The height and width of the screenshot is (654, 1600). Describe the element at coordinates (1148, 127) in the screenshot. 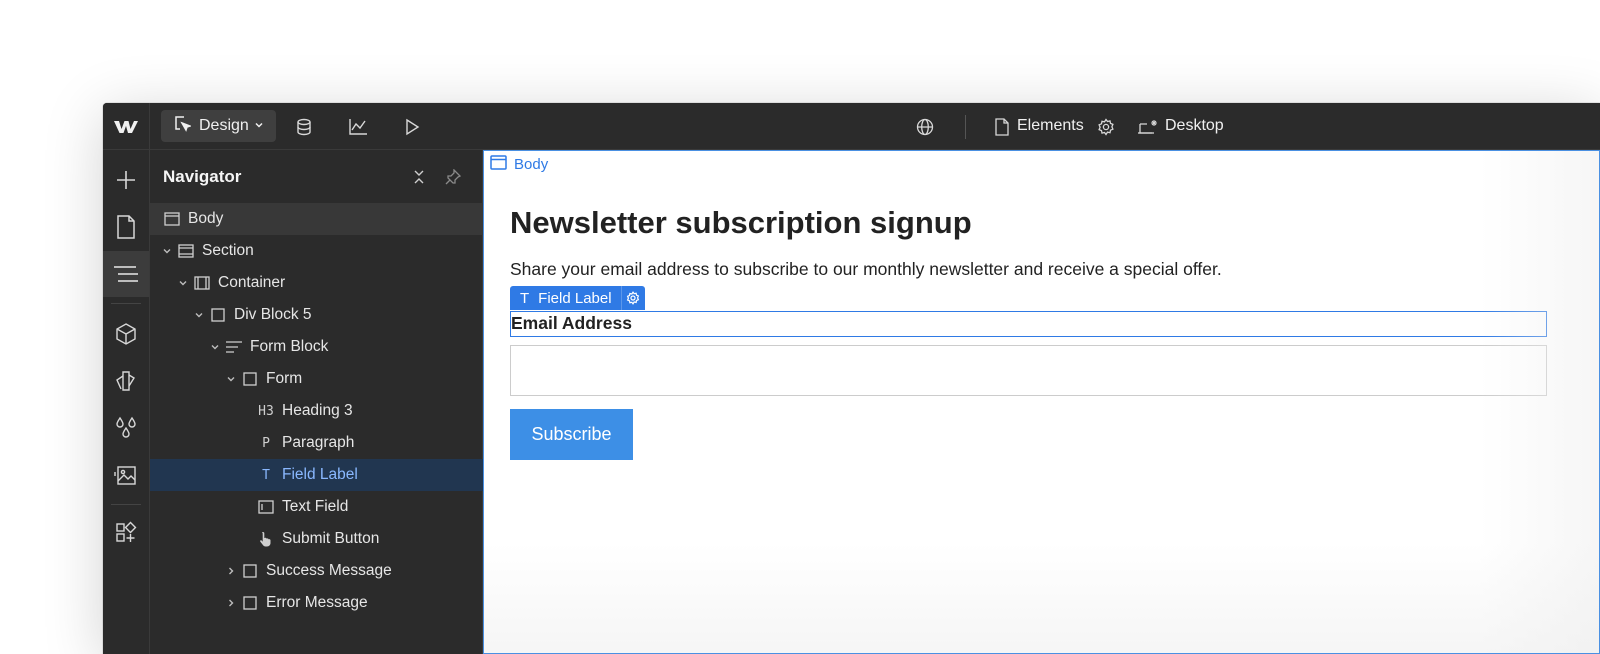

I see `desktop-icon` at that location.